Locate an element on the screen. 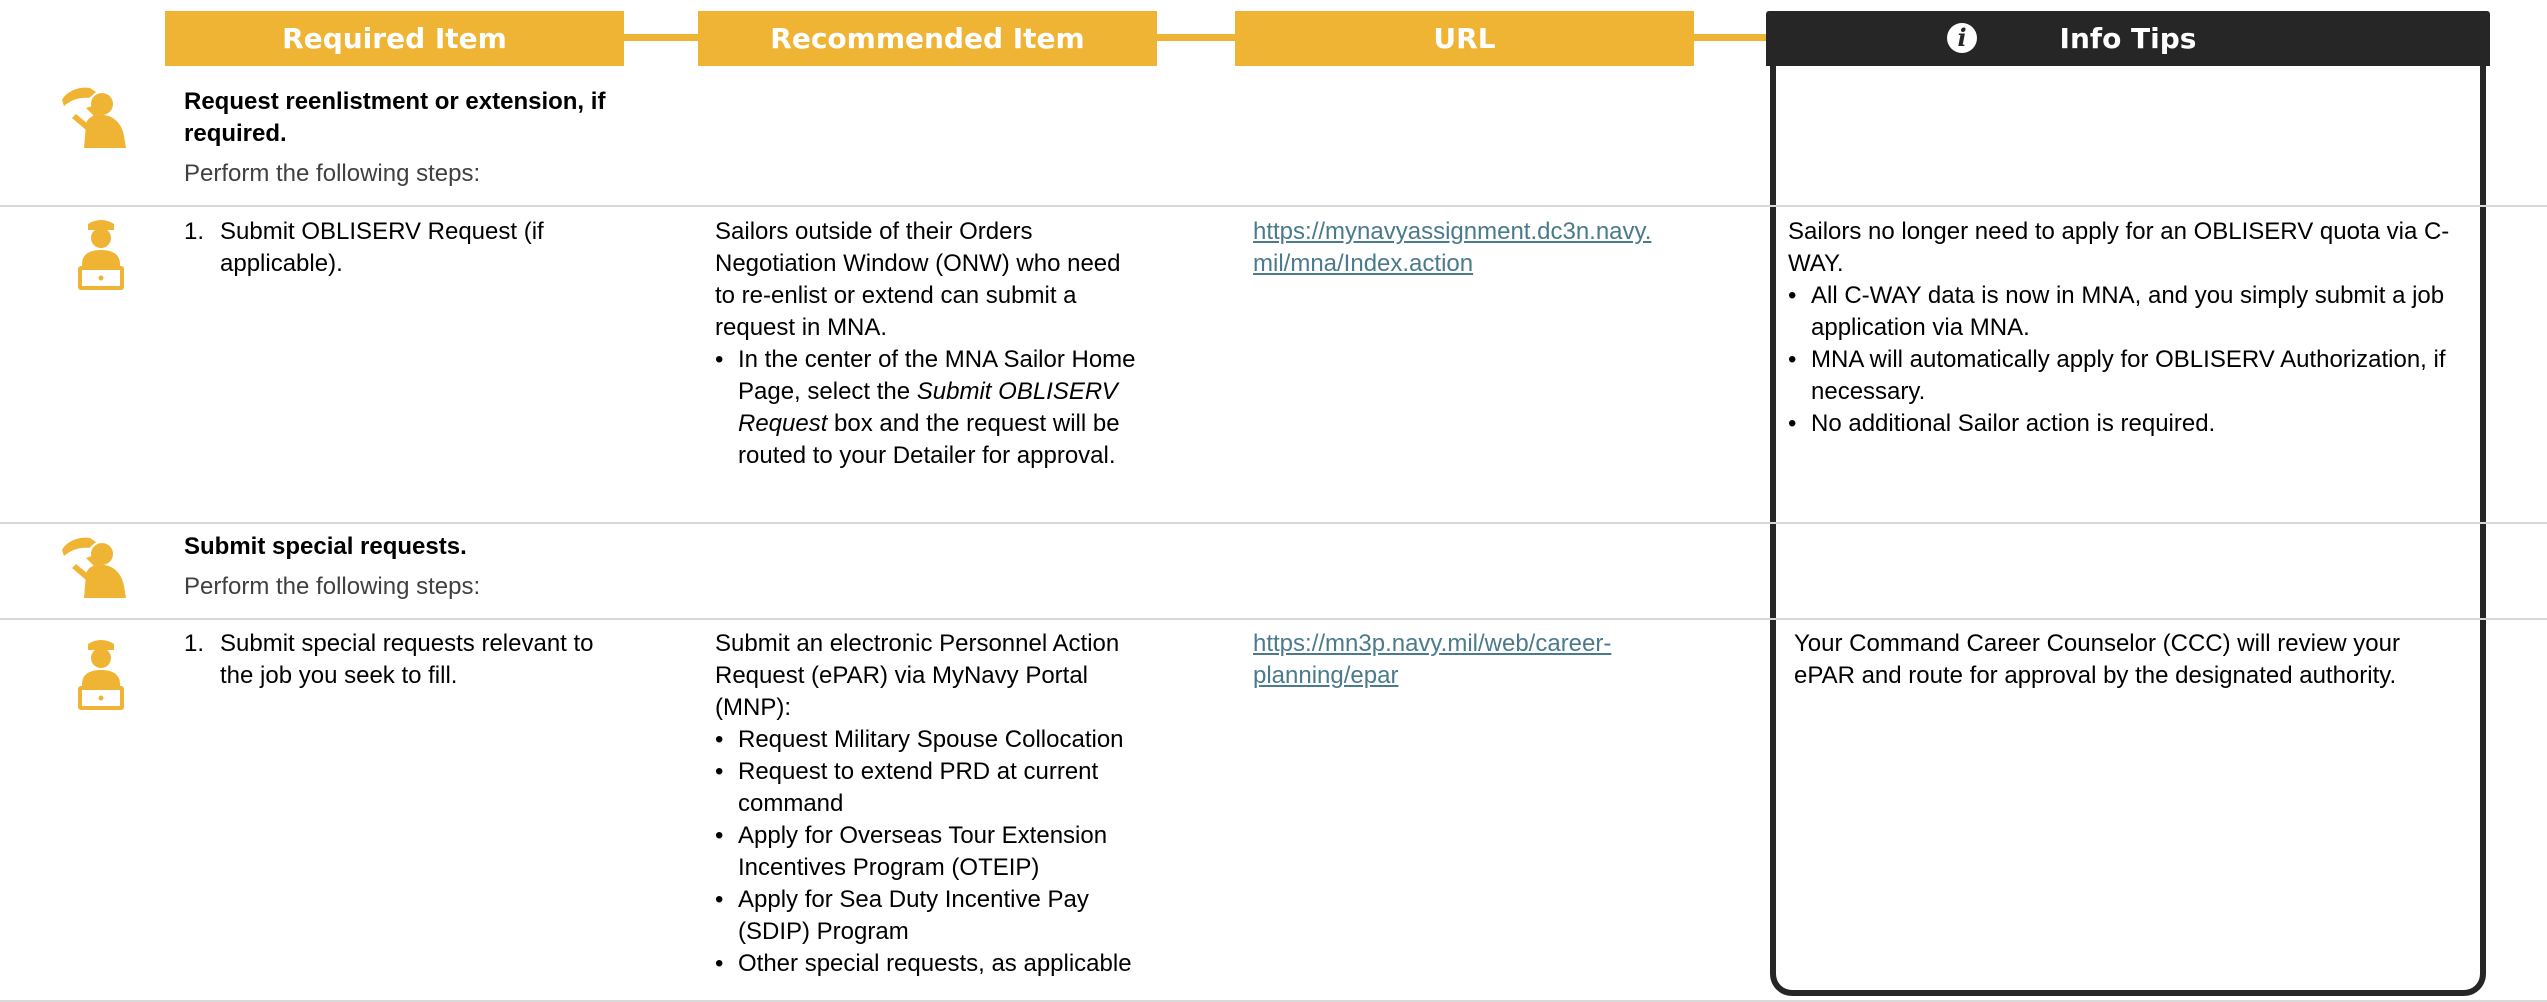  recommended-bullet: Other special requests, as applicable is located at coordinates (935, 964).